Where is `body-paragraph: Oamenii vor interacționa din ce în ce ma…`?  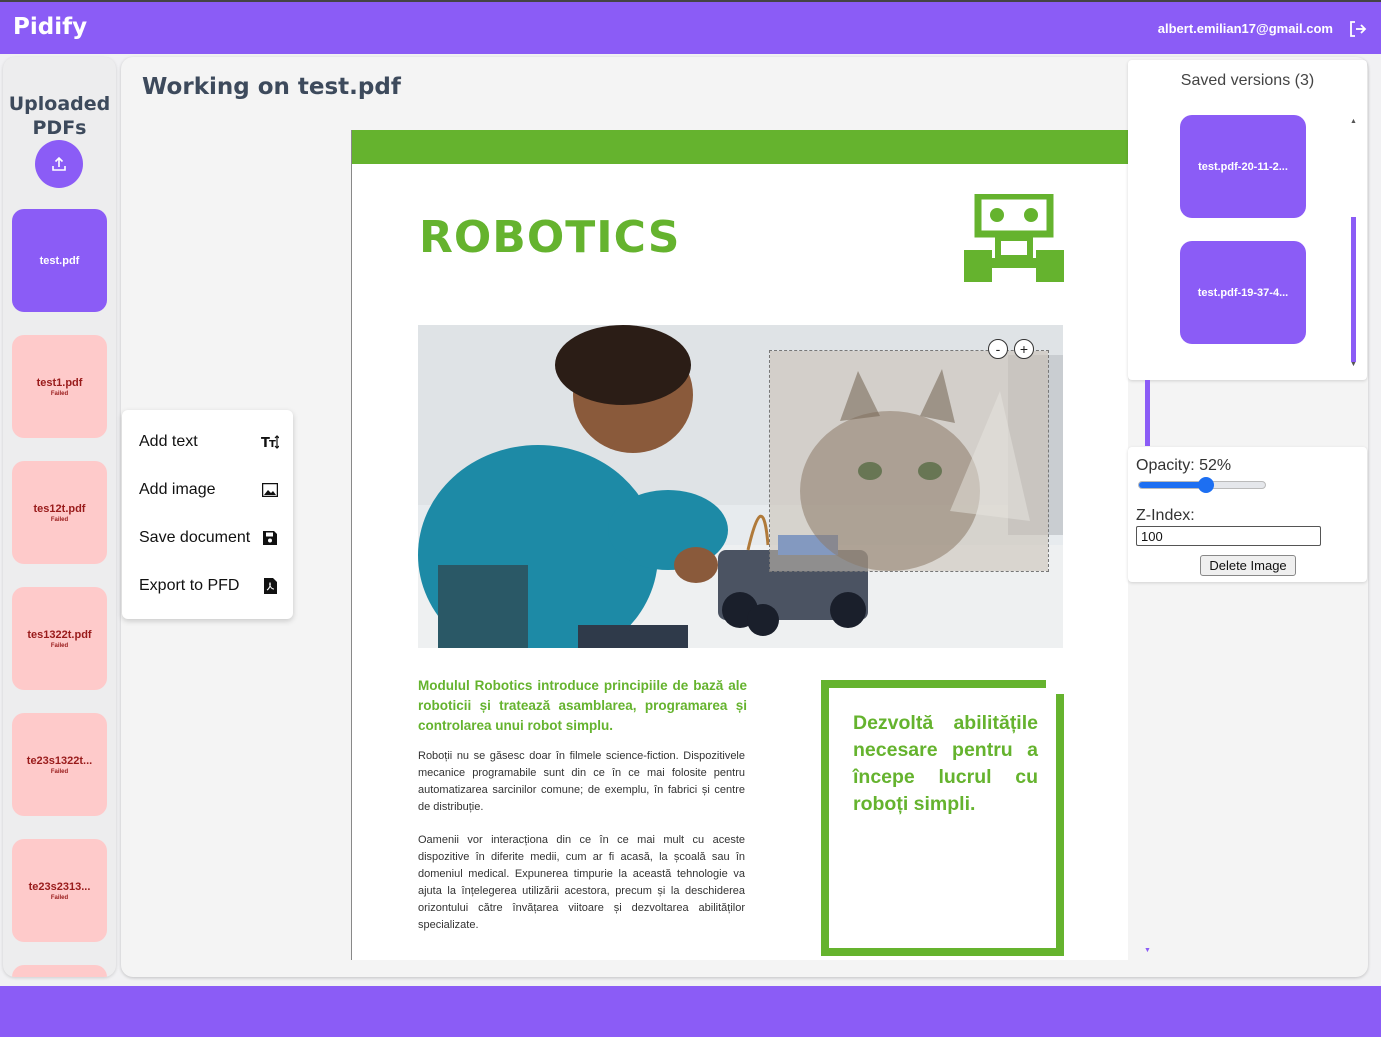
body-paragraph: Oamenii vor interacționa din ce în ce ma… is located at coordinates (581, 882).